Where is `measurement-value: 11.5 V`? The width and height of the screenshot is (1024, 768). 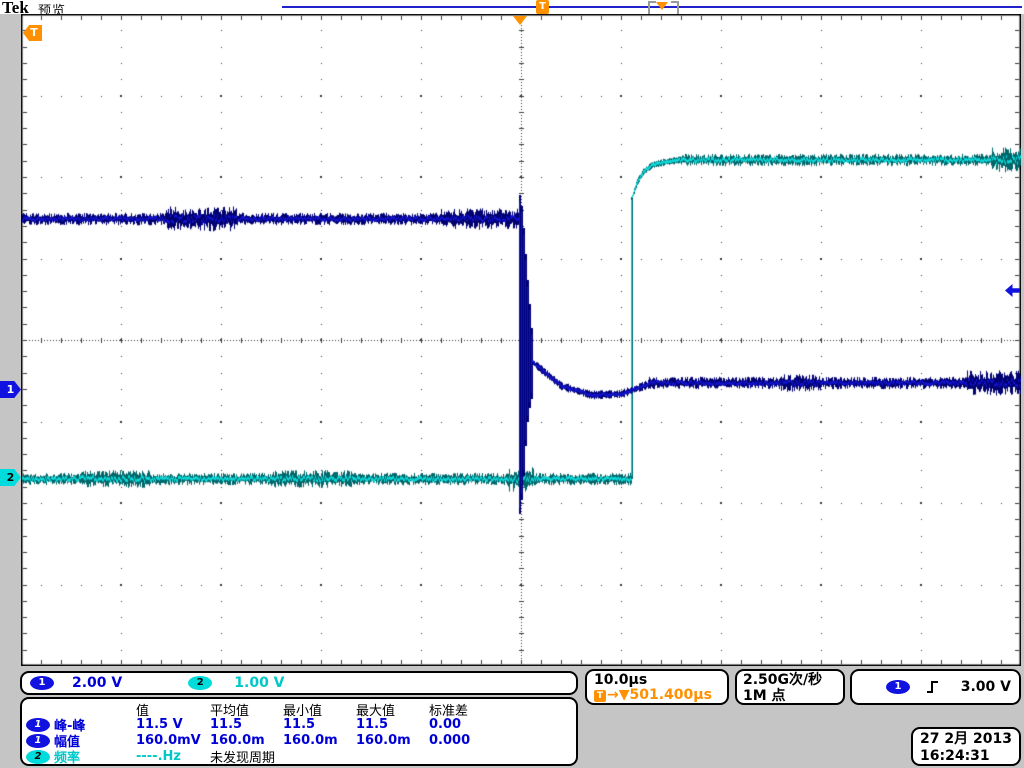
measurement-value: 11.5 V is located at coordinates (159, 724).